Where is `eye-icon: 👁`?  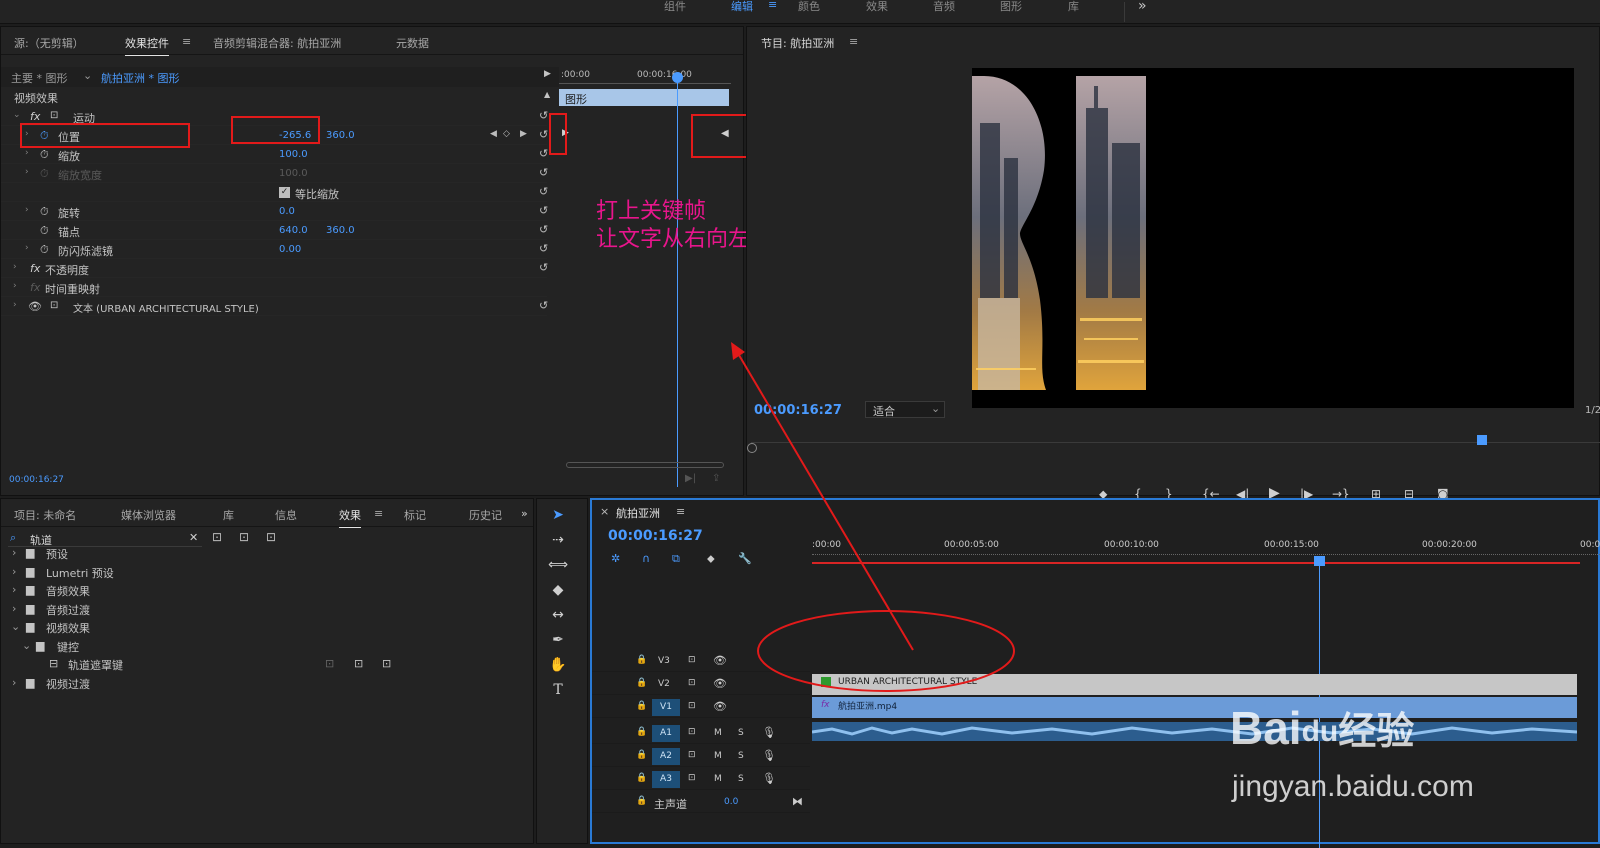
eye-icon: 👁 is located at coordinates (35, 306).